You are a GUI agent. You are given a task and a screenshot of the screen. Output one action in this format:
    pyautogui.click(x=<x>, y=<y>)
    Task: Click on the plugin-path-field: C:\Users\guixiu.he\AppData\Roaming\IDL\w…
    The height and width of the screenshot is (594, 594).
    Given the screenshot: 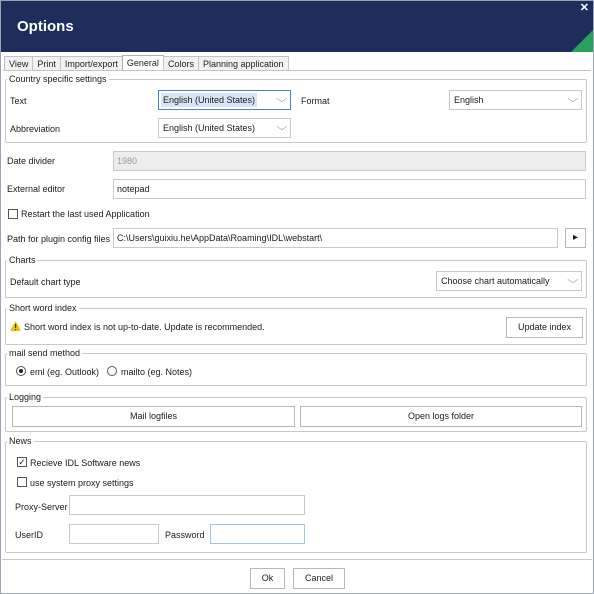 What is the action you would take?
    pyautogui.click(x=335, y=238)
    